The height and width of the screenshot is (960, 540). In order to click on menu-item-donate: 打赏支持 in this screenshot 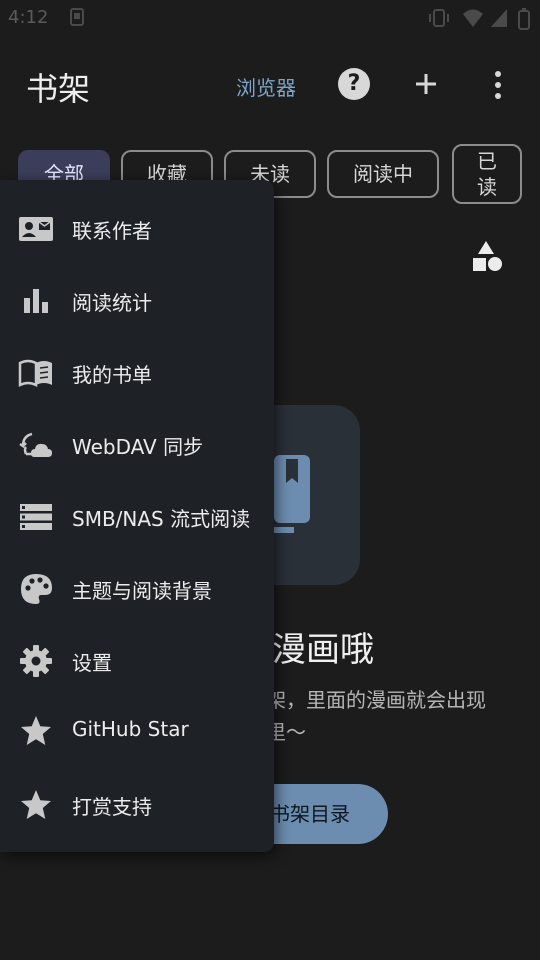, I will do `click(137, 805)`.